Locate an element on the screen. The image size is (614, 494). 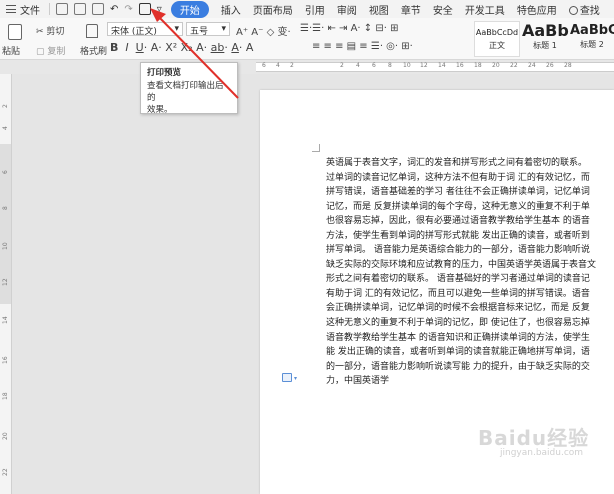
text-line: 能 发出正确的读音，或者听到单词的读音就能正确地拼写单词，语 is located at coordinates (458, 352).